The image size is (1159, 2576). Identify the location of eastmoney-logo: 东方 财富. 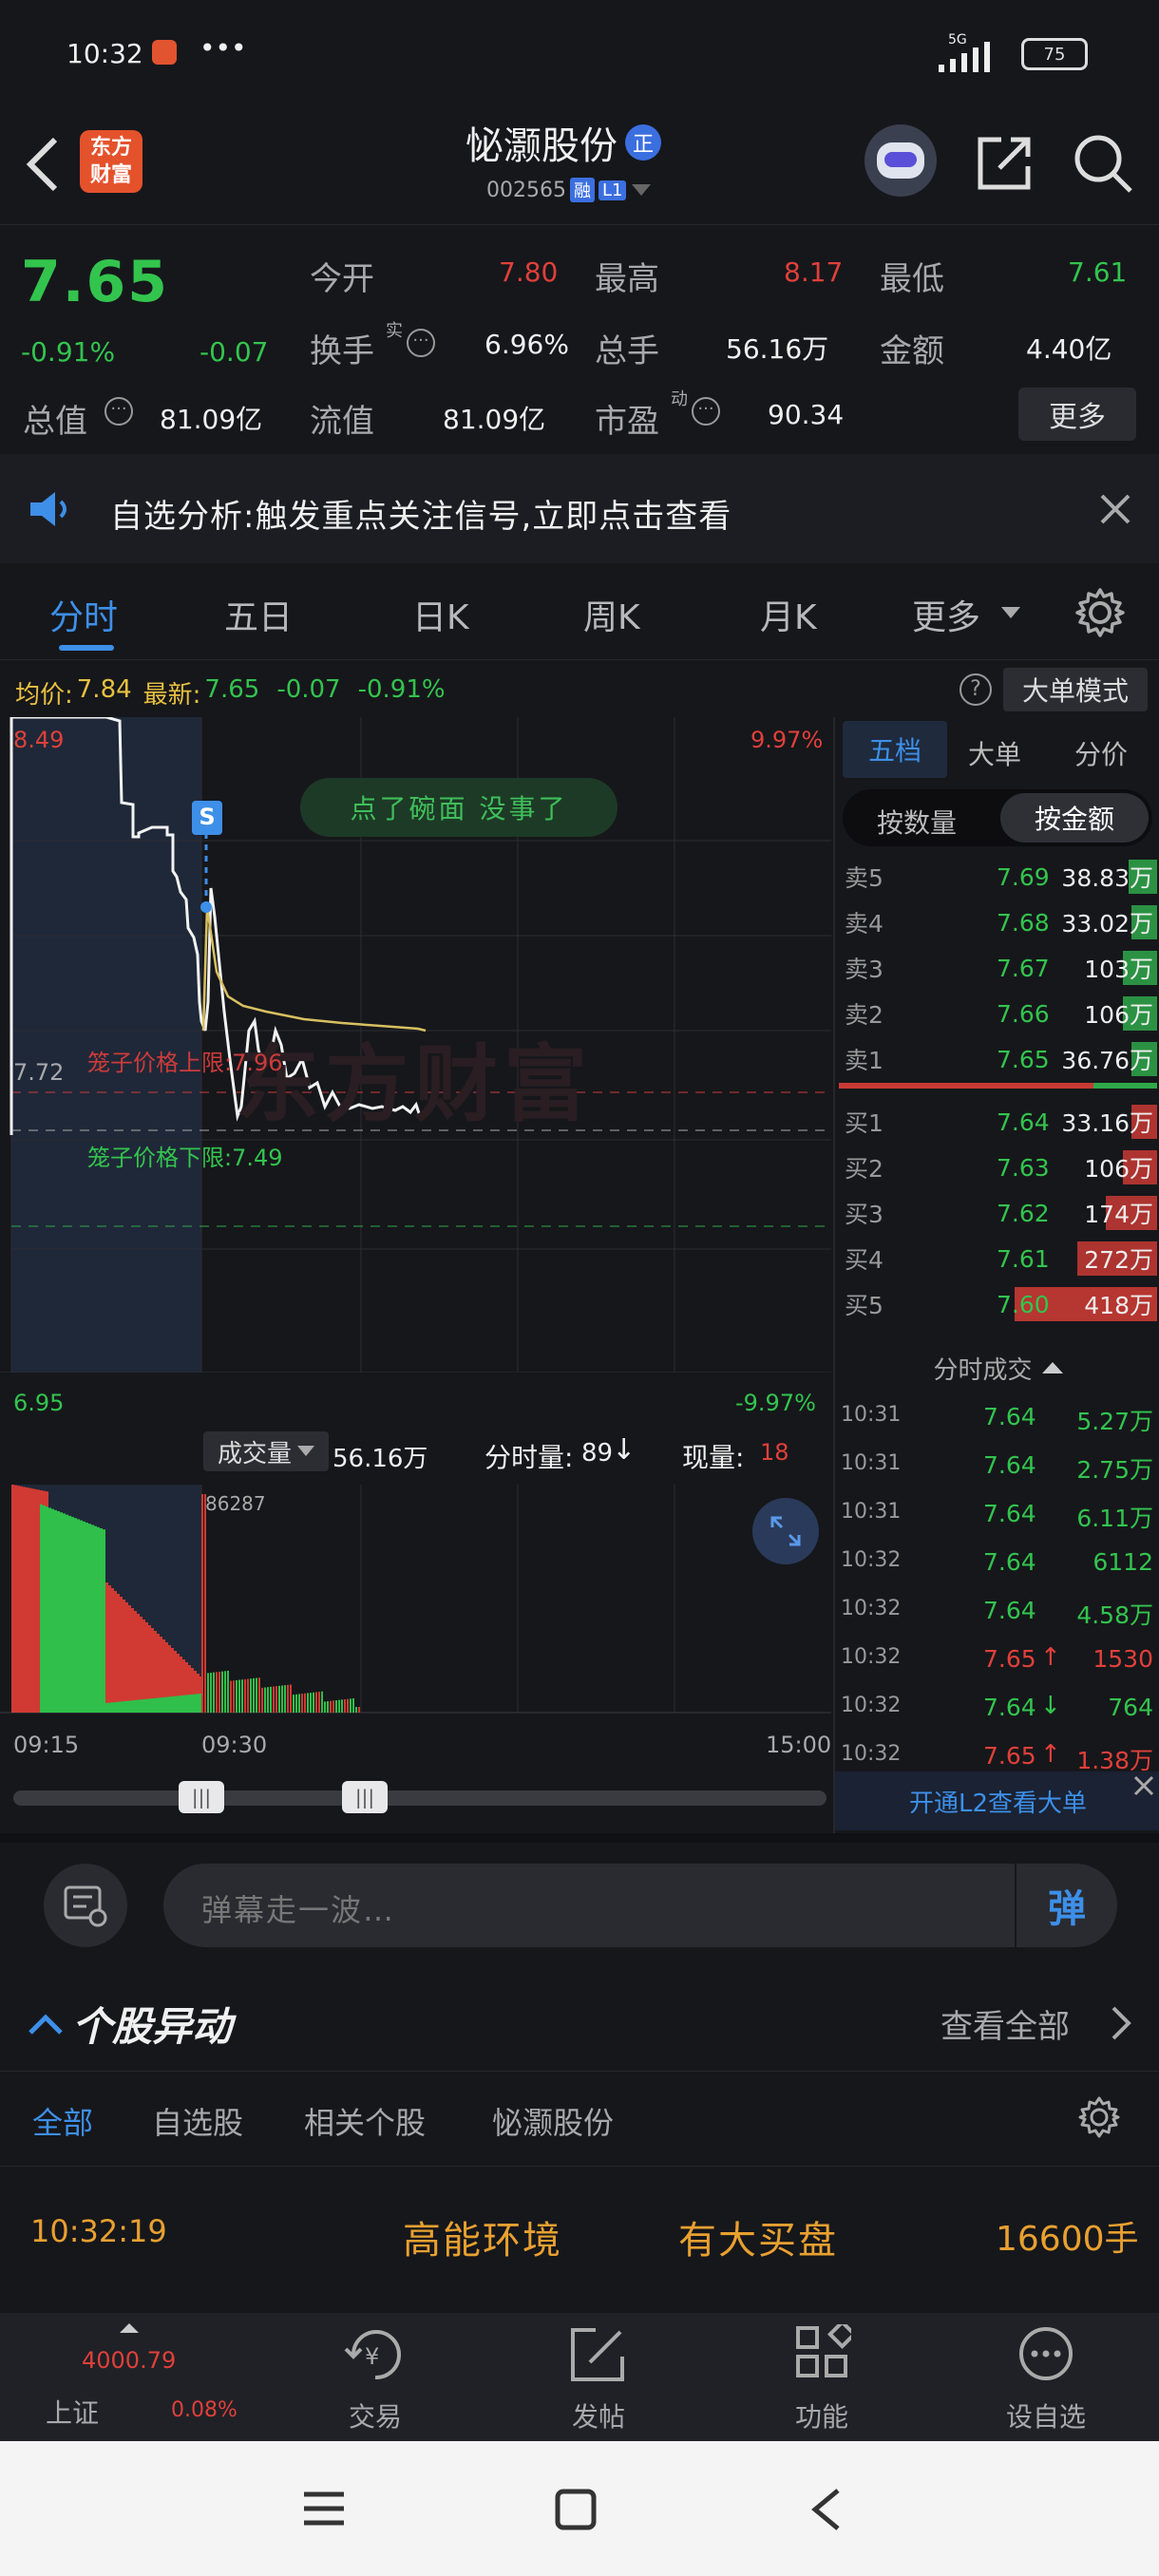
(111, 161).